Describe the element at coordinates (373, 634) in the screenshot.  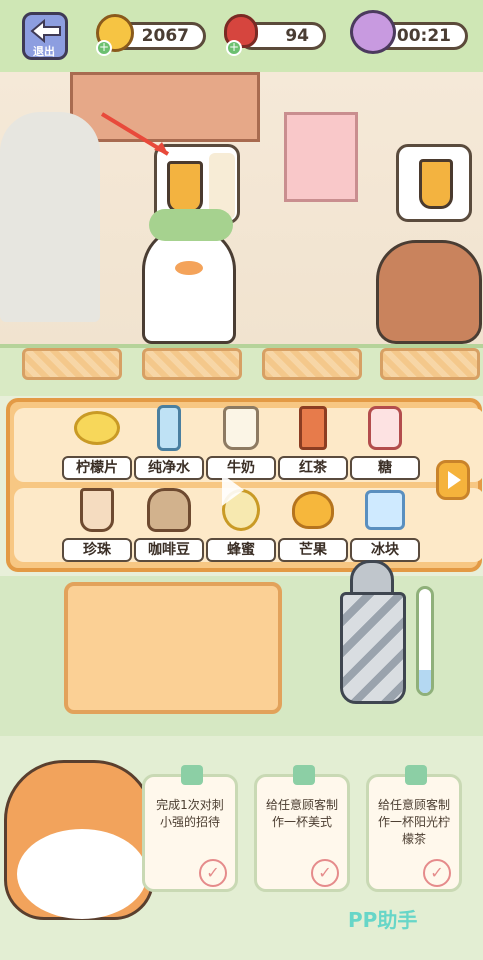
I see `cocktail-shaker` at that location.